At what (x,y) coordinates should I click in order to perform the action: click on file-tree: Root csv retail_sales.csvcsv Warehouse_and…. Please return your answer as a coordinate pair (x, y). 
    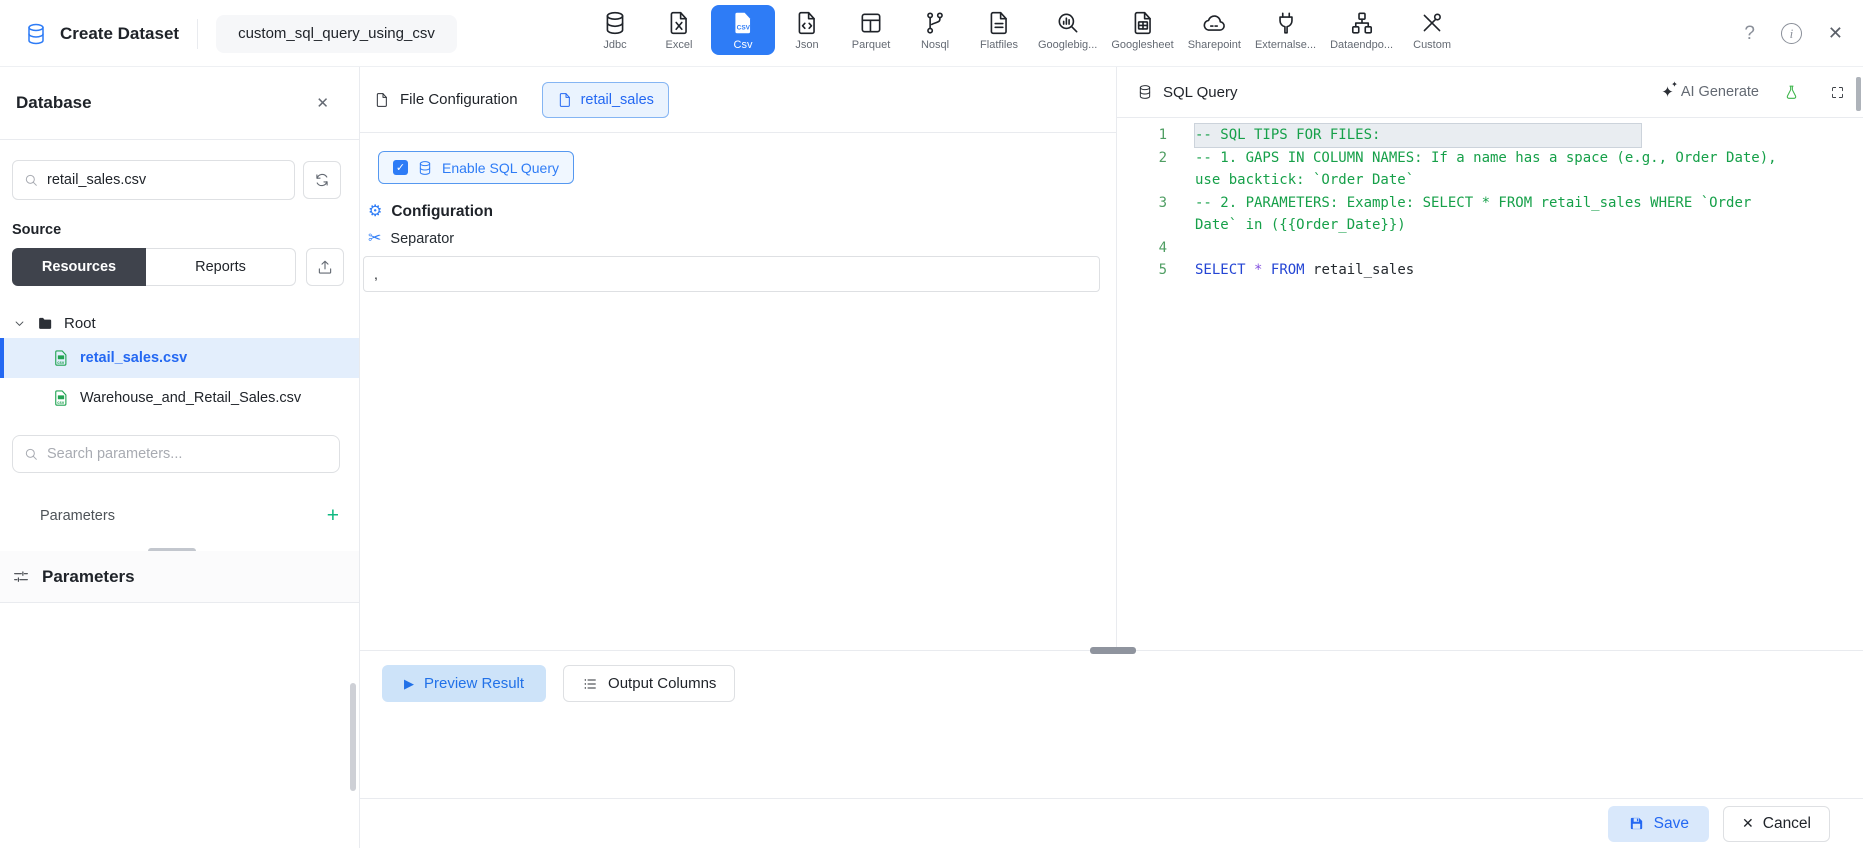
    Looking at the image, I should click on (179, 363).